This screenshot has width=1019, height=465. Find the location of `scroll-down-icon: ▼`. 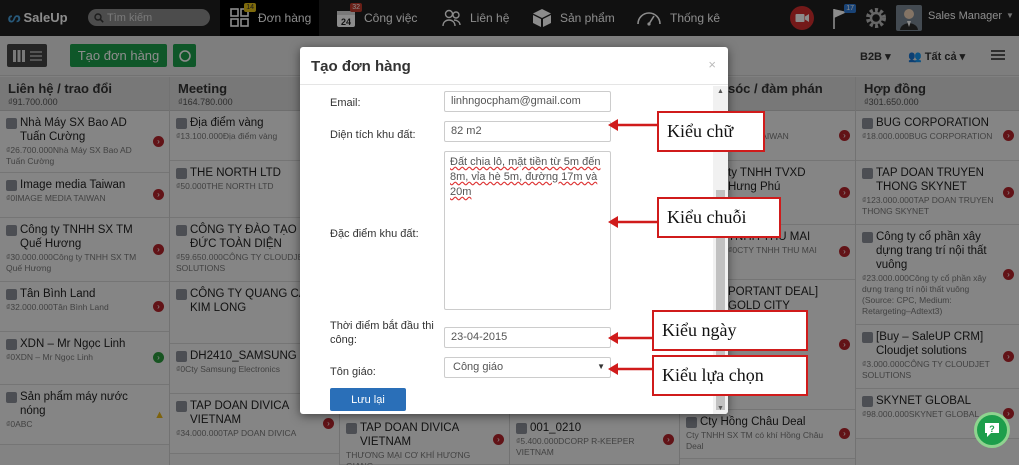

scroll-down-icon: ▼ is located at coordinates (720, 408).